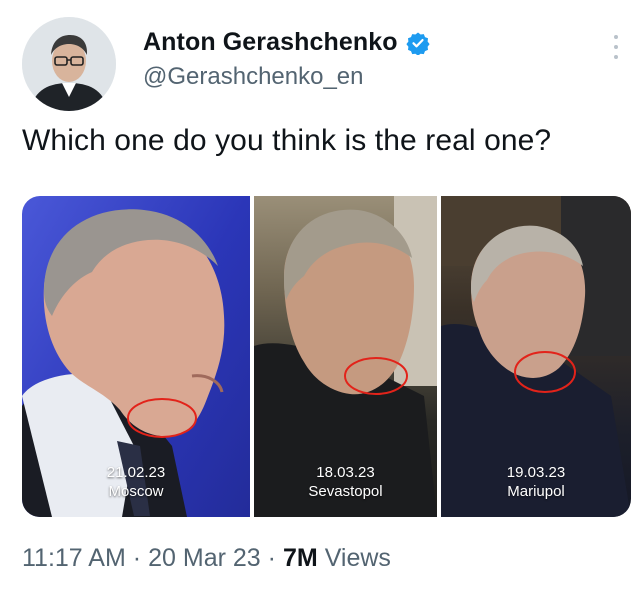 The width and height of the screenshot is (643, 592). Describe the element at coordinates (136, 482) in the screenshot. I see `media-caption: 21.02.23 Moscow` at that location.